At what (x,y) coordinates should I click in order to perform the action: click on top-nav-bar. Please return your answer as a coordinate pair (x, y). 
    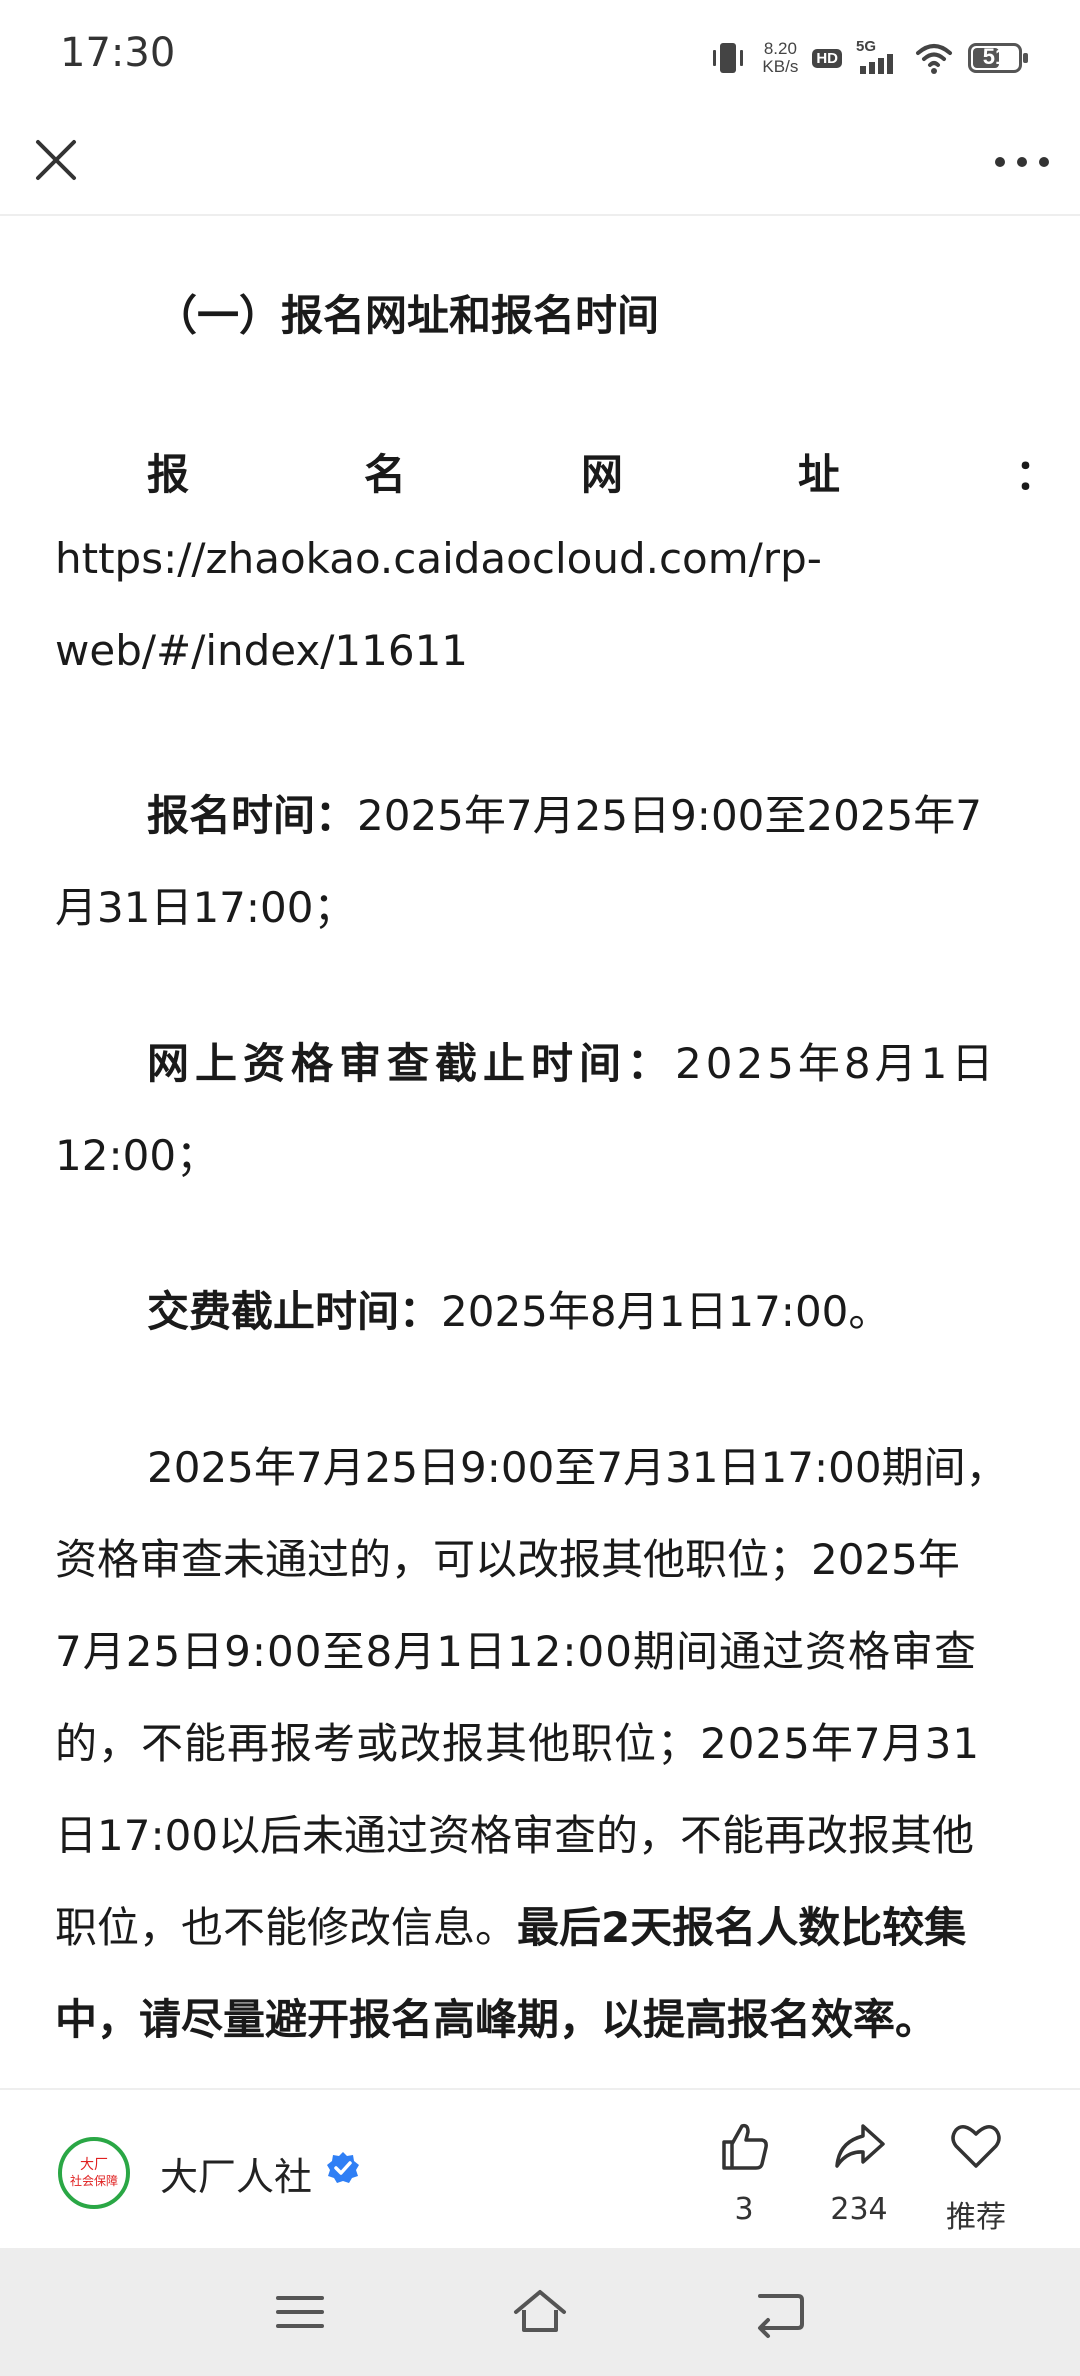
    Looking at the image, I should click on (540, 163).